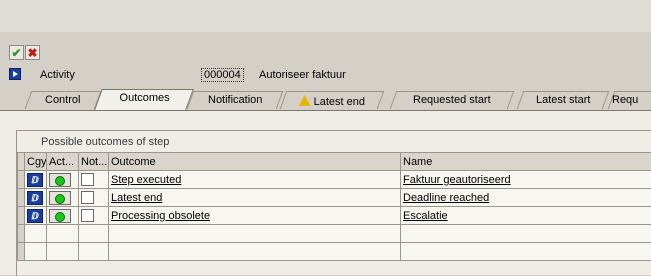 The width and height of the screenshot is (651, 276). I want to click on table-row: ⅅ Processing obsolete Escalatie, so click(334, 216).